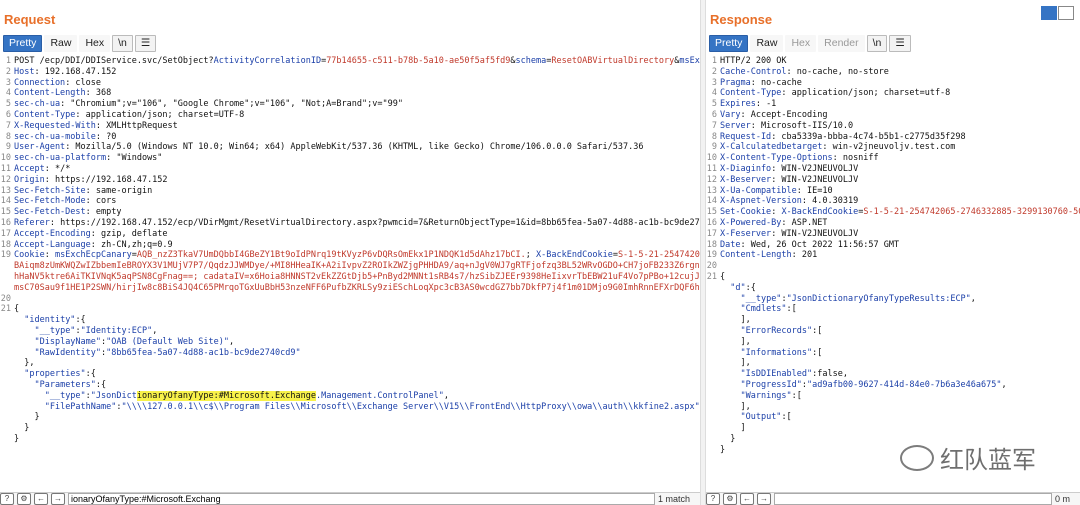  I want to click on code-token: : https://192.168.47.152, so click(106, 179).